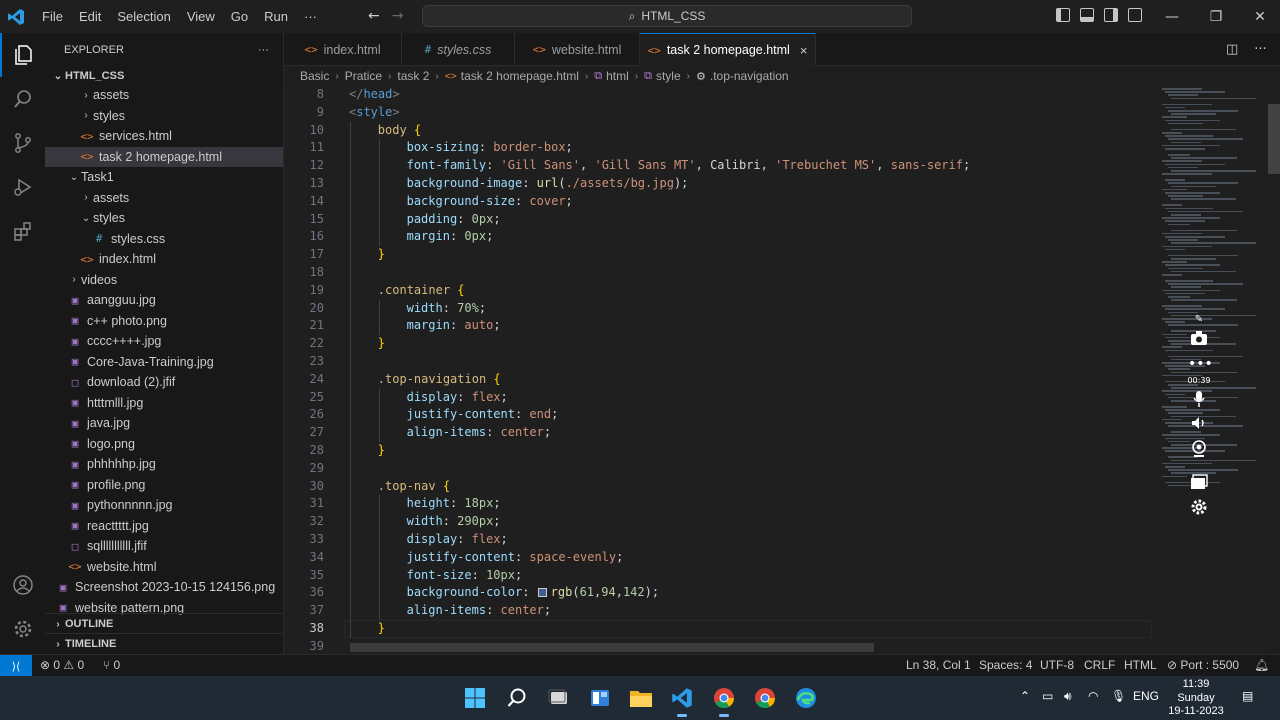 The image size is (1280, 720). What do you see at coordinates (719, 237) in the screenshot?
I see `code-line: 16 margin: 0px;` at bounding box center [719, 237].